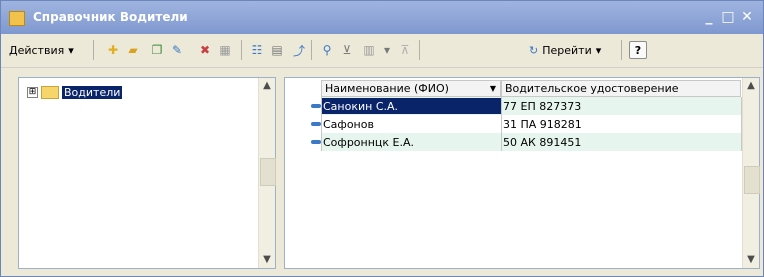 The image size is (764, 277). What do you see at coordinates (620, 142) in the screenshot?
I see `cell-license: 50 АК 891451` at bounding box center [620, 142].